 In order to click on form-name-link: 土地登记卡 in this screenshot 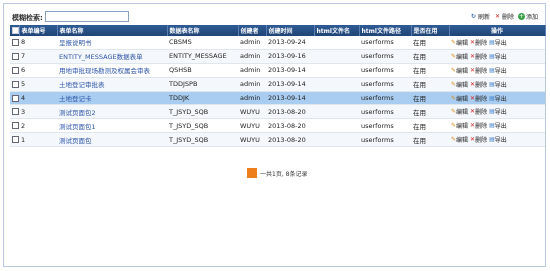, I will do `click(75, 99)`.